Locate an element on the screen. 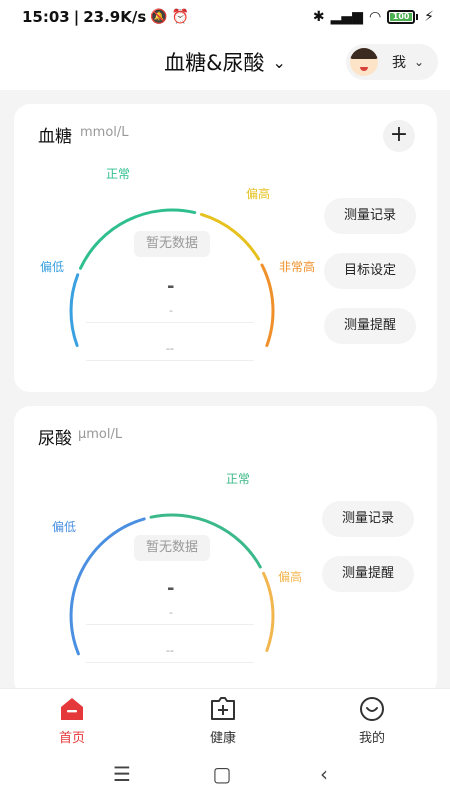 The height and width of the screenshot is (800, 450). nav-item-health: 健康 is located at coordinates (223, 720).